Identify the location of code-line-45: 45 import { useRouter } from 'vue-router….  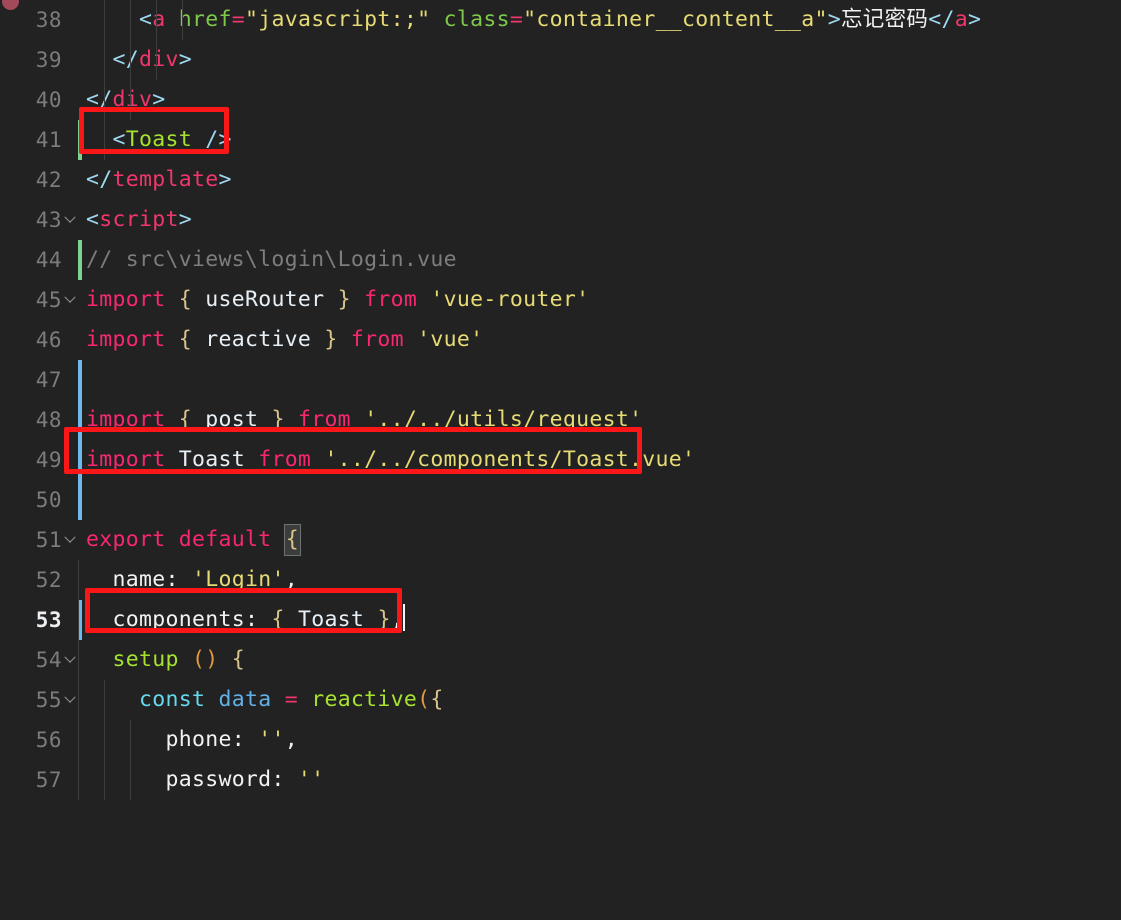
(560, 300).